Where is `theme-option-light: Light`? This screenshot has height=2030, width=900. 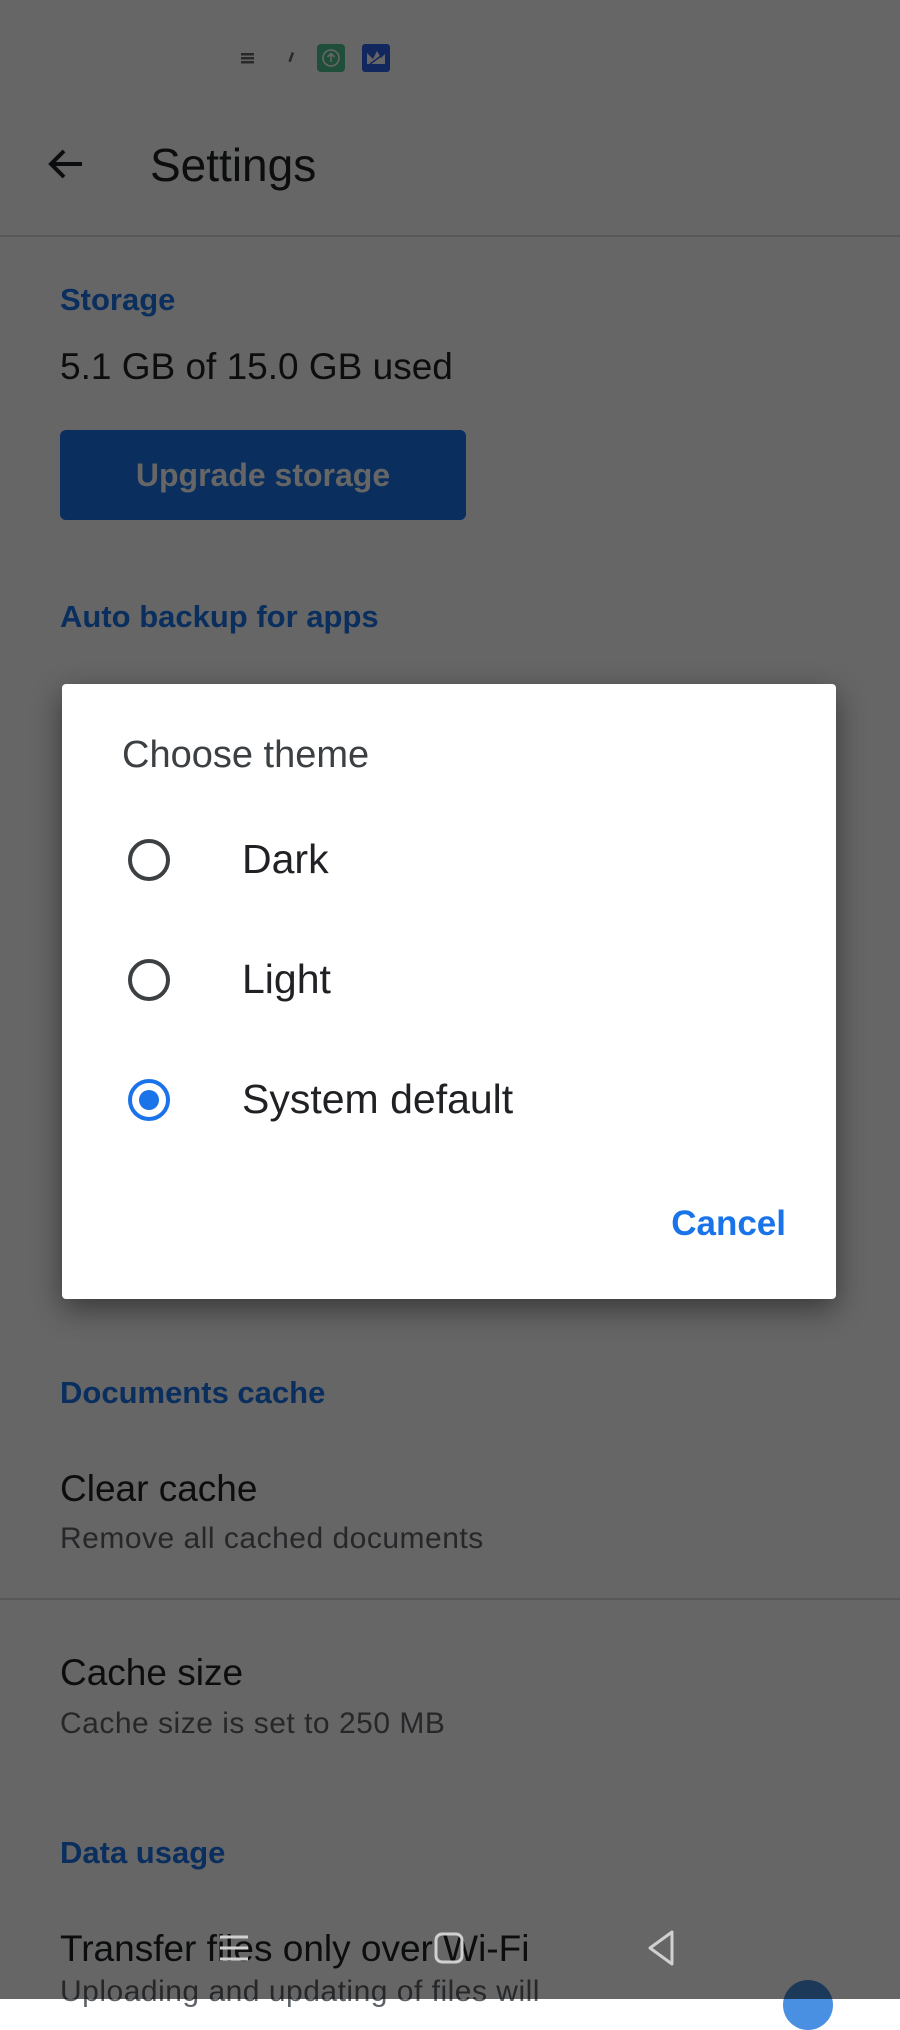 theme-option-light: Light is located at coordinates (449, 981).